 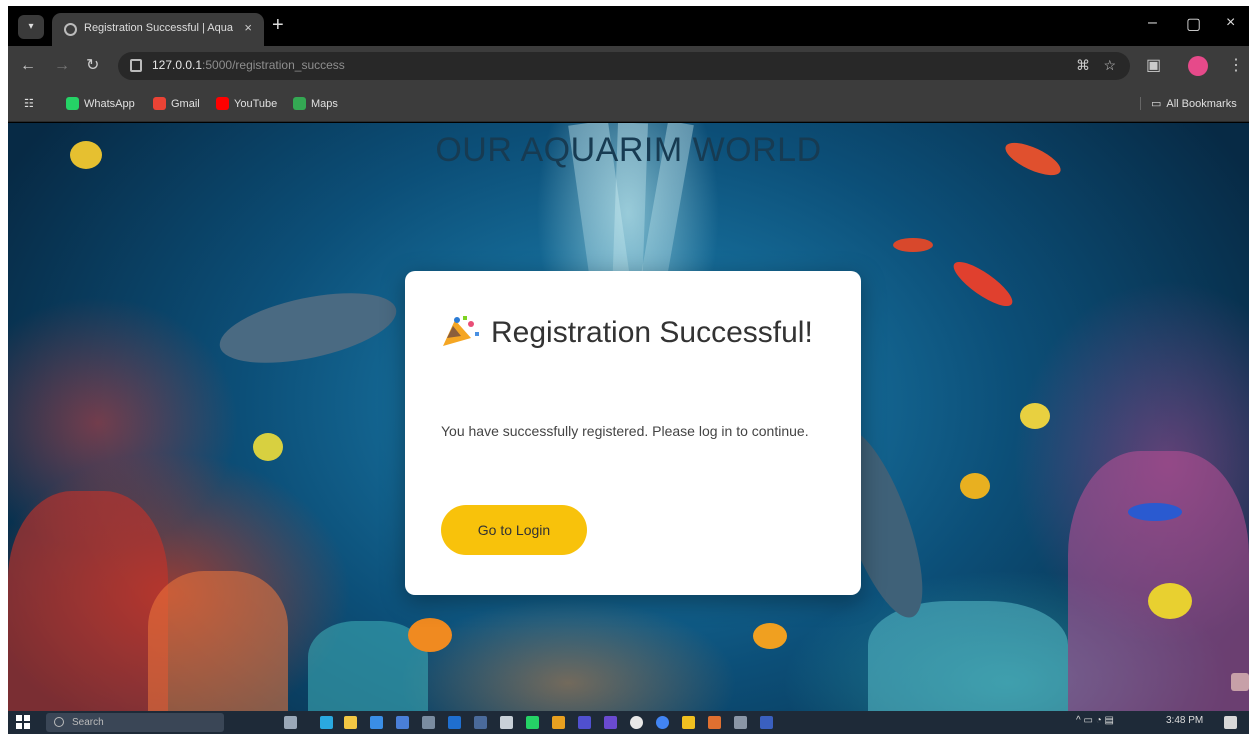 What do you see at coordinates (461, 331) in the screenshot?
I see `party-popper-icon` at bounding box center [461, 331].